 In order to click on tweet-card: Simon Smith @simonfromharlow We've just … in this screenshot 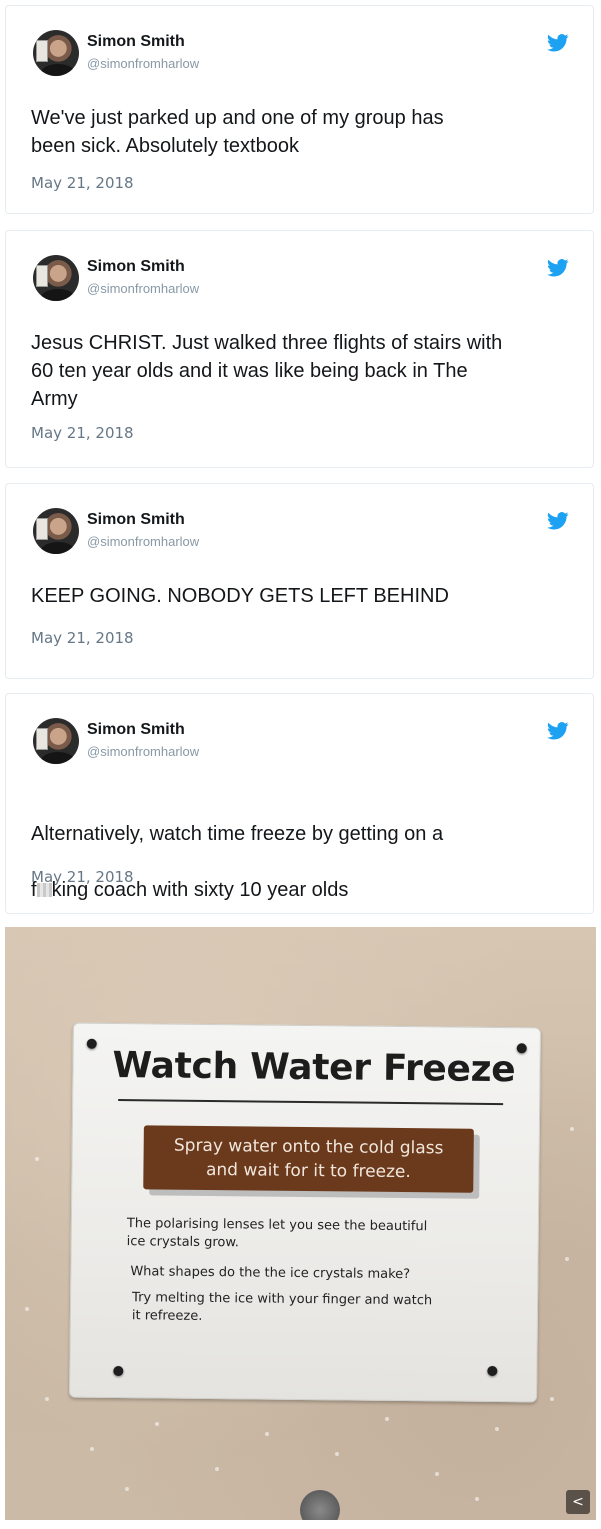, I will do `click(299, 109)`.